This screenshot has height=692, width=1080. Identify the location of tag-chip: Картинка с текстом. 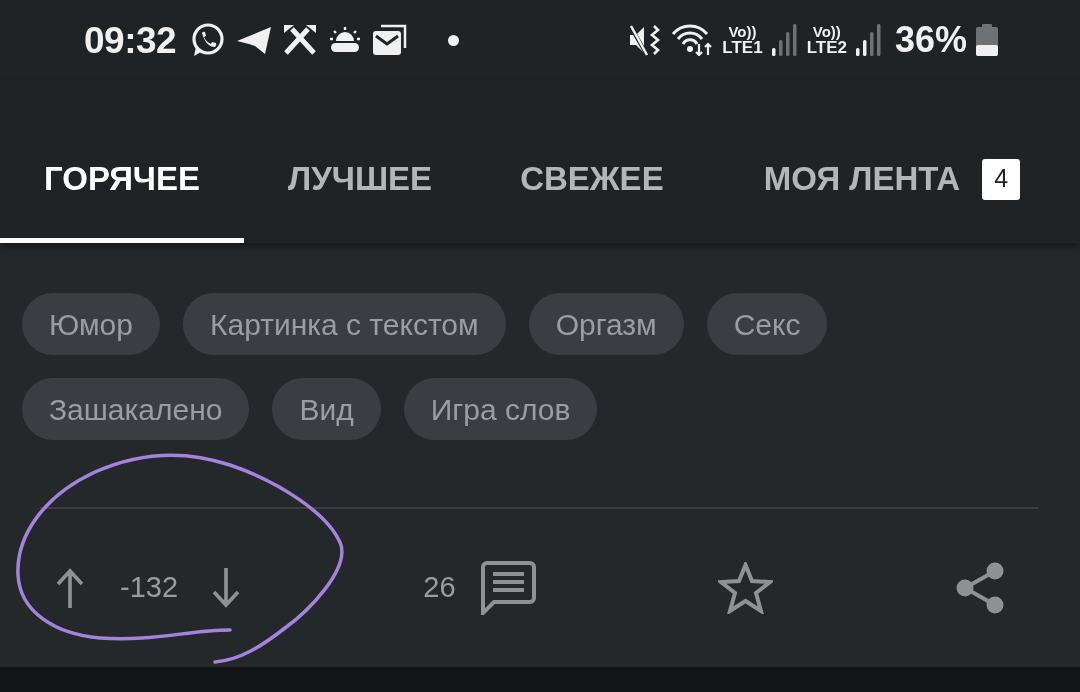
(344, 324).